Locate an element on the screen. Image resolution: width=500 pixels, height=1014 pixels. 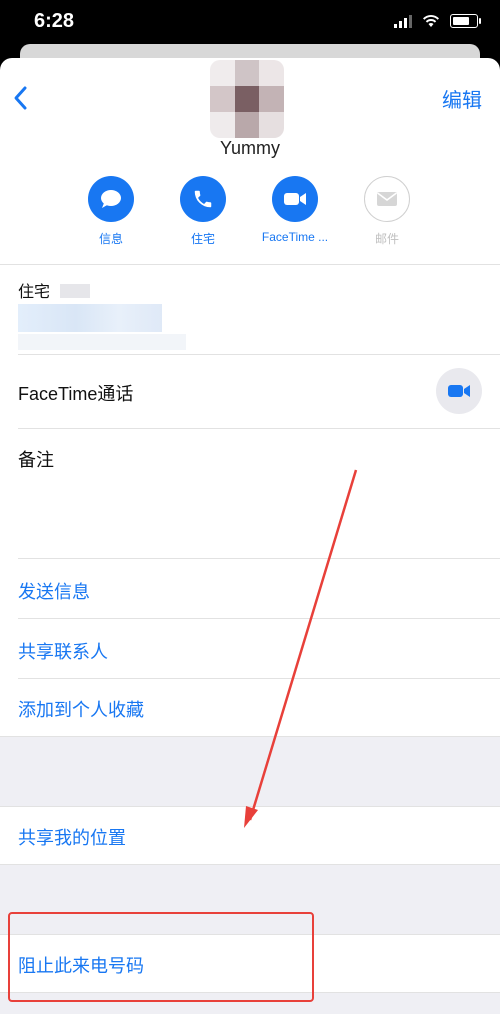
battery-icon is located at coordinates (465, 21).